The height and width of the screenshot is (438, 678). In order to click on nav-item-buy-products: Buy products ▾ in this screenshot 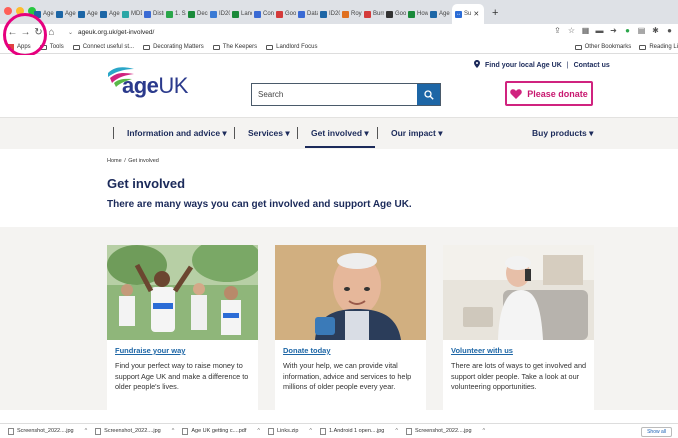, I will do `click(562, 133)`.